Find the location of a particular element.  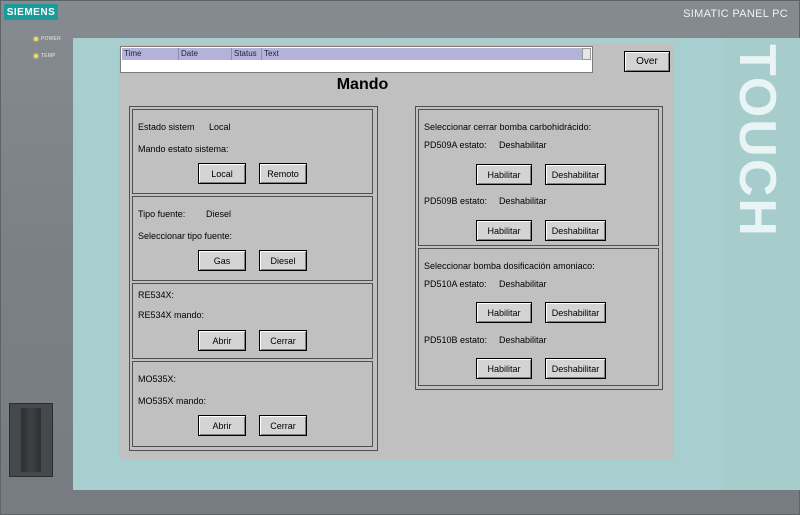

mo535x-abrir-button: Abrir is located at coordinates (222, 425).